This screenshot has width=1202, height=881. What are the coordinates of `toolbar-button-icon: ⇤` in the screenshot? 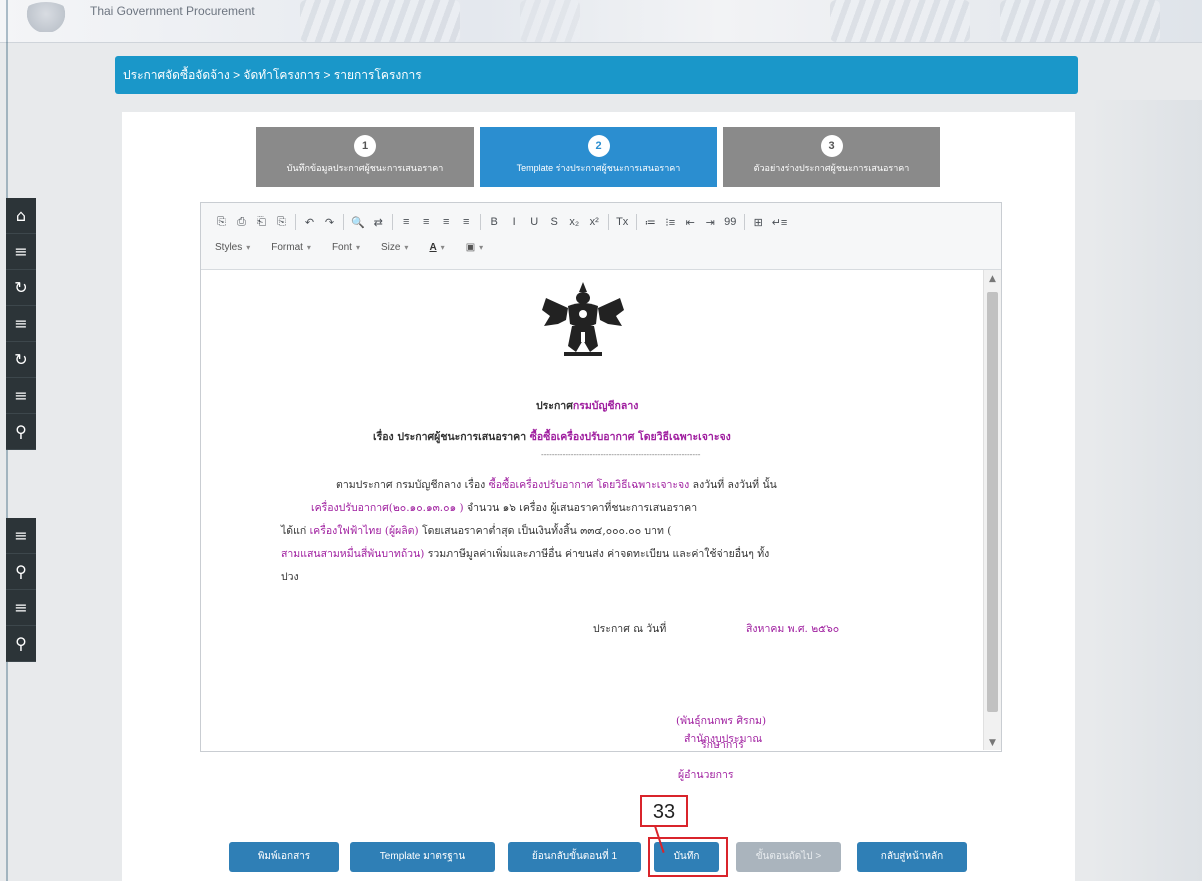 It's located at (690, 222).